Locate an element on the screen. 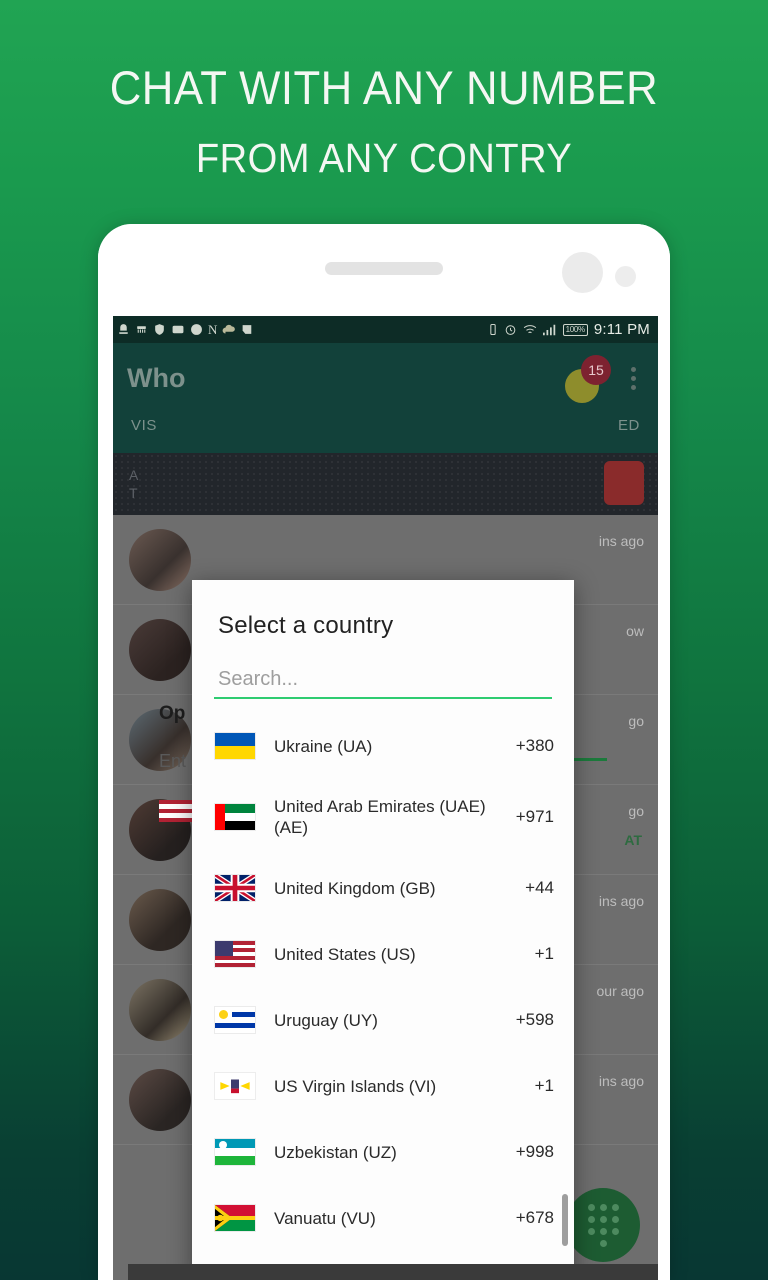 The height and width of the screenshot is (1280, 768). country-name: United Arab Emirates (UAE) (AE) is located at coordinates (380, 817).